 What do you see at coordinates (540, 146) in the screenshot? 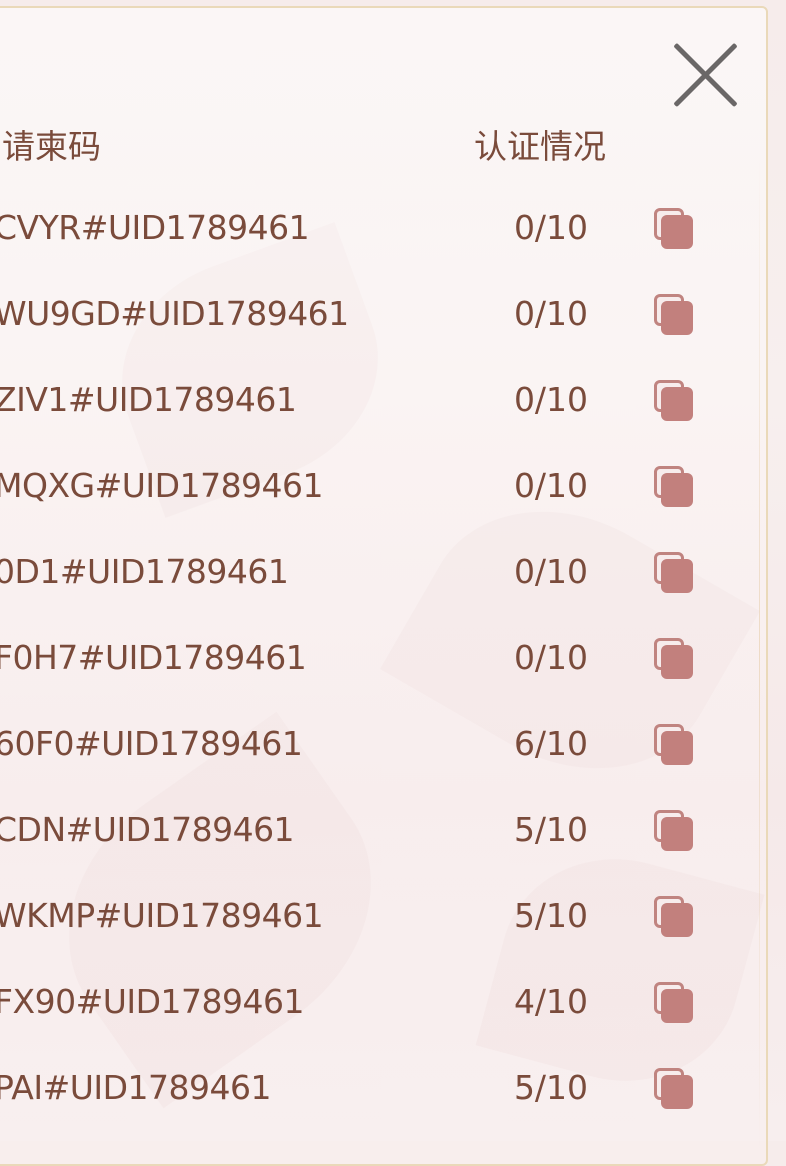
I see `header-status-label: 认证情况` at bounding box center [540, 146].